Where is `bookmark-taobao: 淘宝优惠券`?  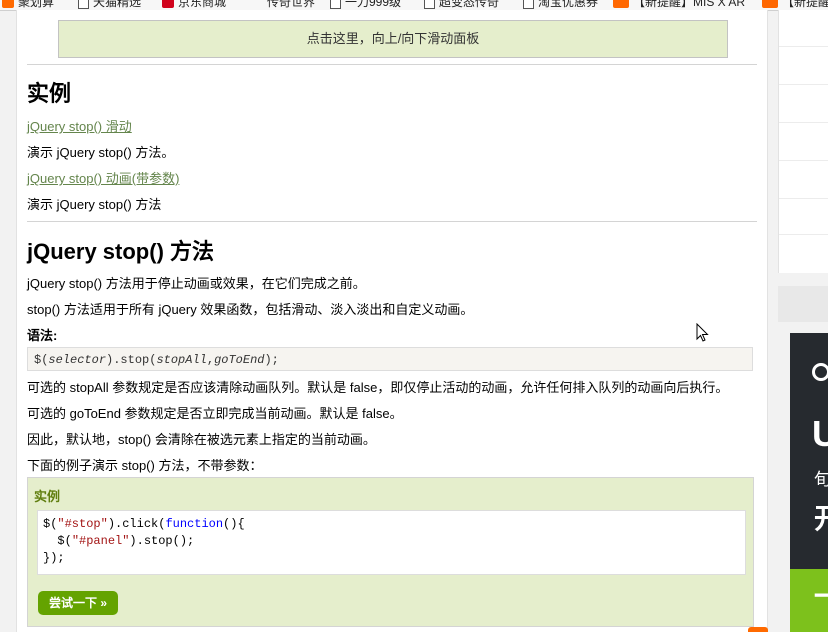
bookmark-taobao: 淘宝优惠券 is located at coordinates (560, 5).